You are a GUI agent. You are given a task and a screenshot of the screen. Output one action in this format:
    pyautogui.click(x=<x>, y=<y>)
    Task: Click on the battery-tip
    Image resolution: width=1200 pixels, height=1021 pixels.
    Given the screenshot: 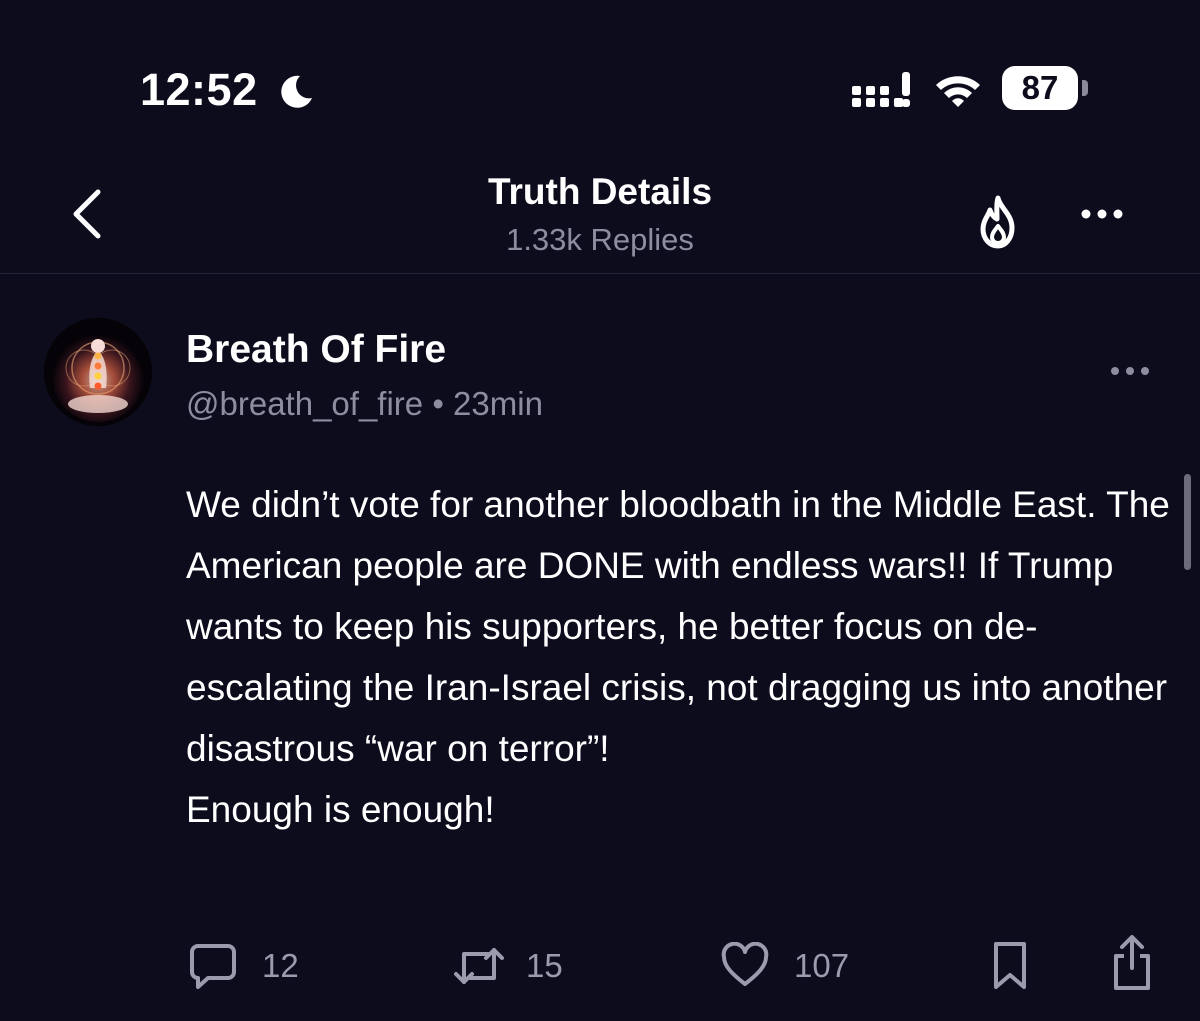 What is the action you would take?
    pyautogui.click(x=1085, y=88)
    